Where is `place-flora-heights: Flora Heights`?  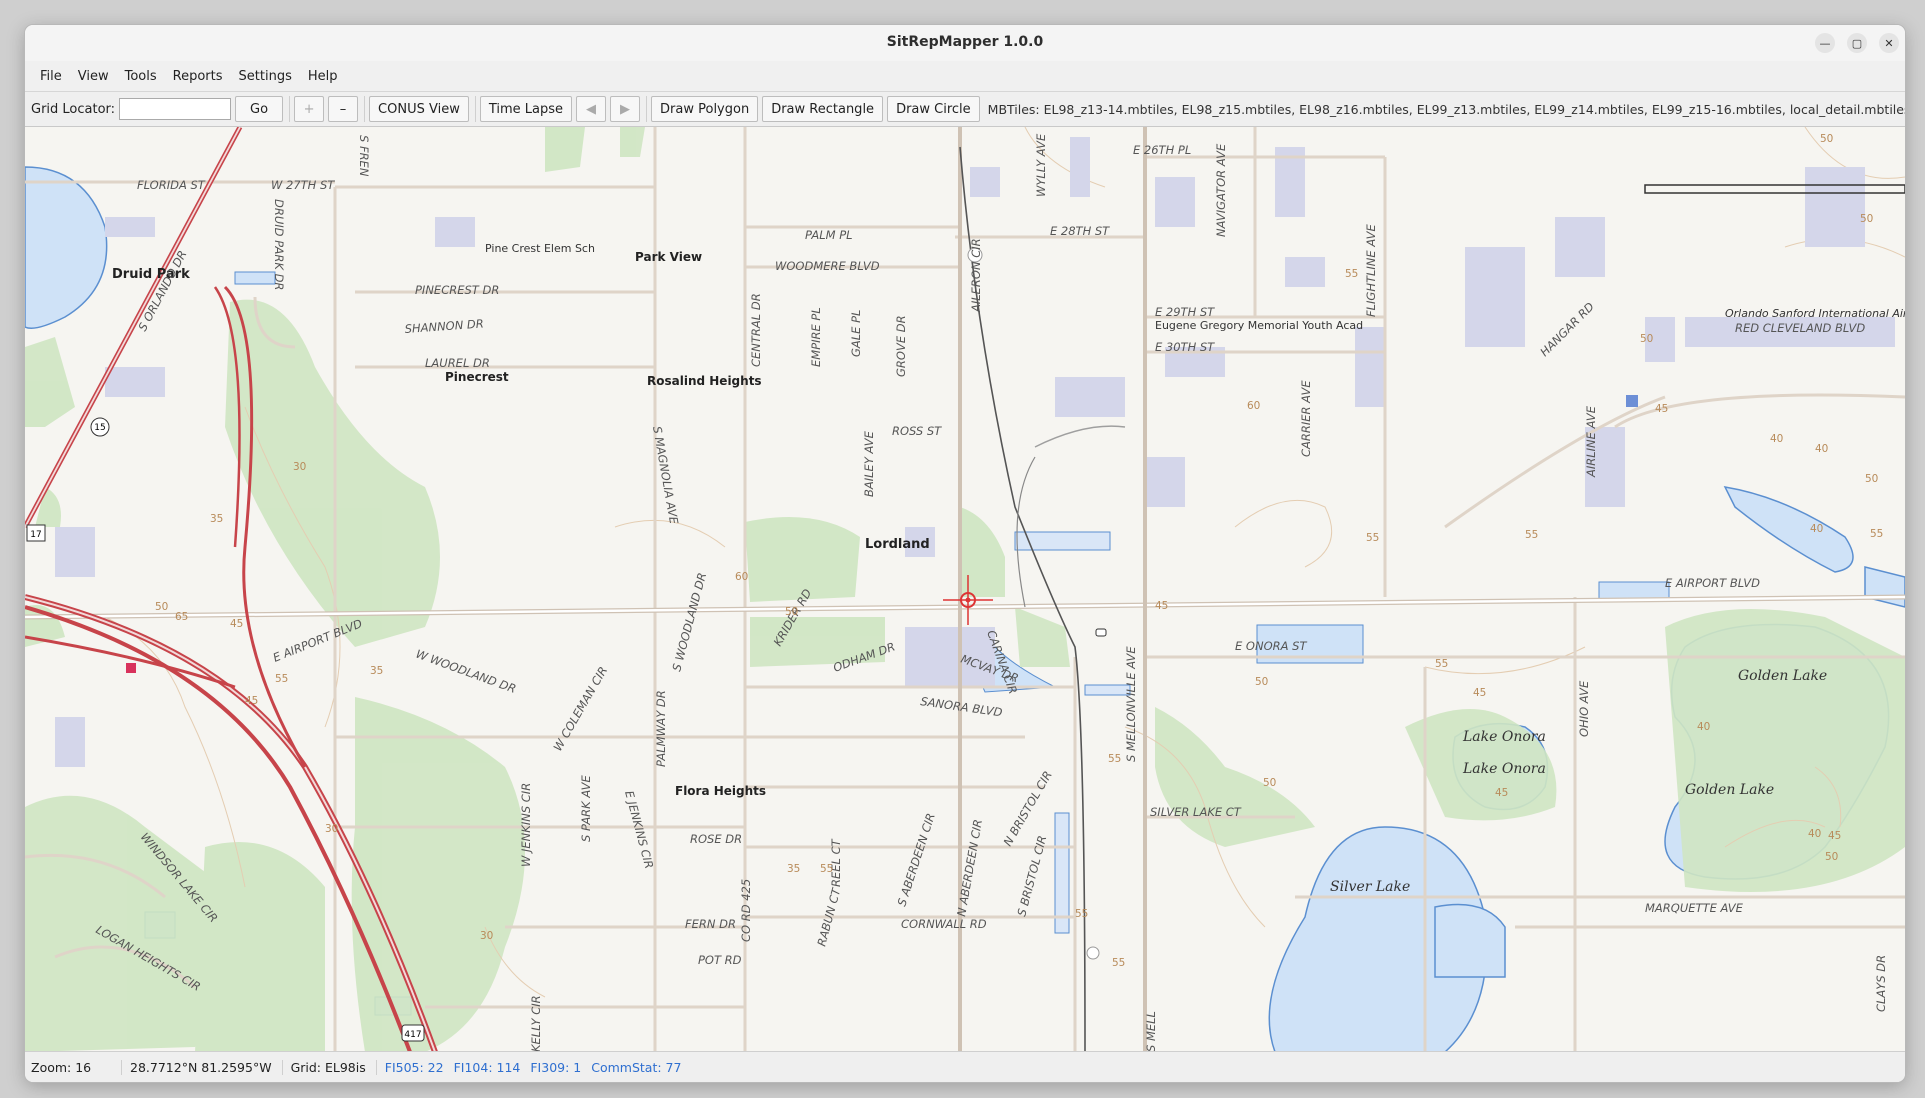 place-flora-heights: Flora Heights is located at coordinates (720, 791).